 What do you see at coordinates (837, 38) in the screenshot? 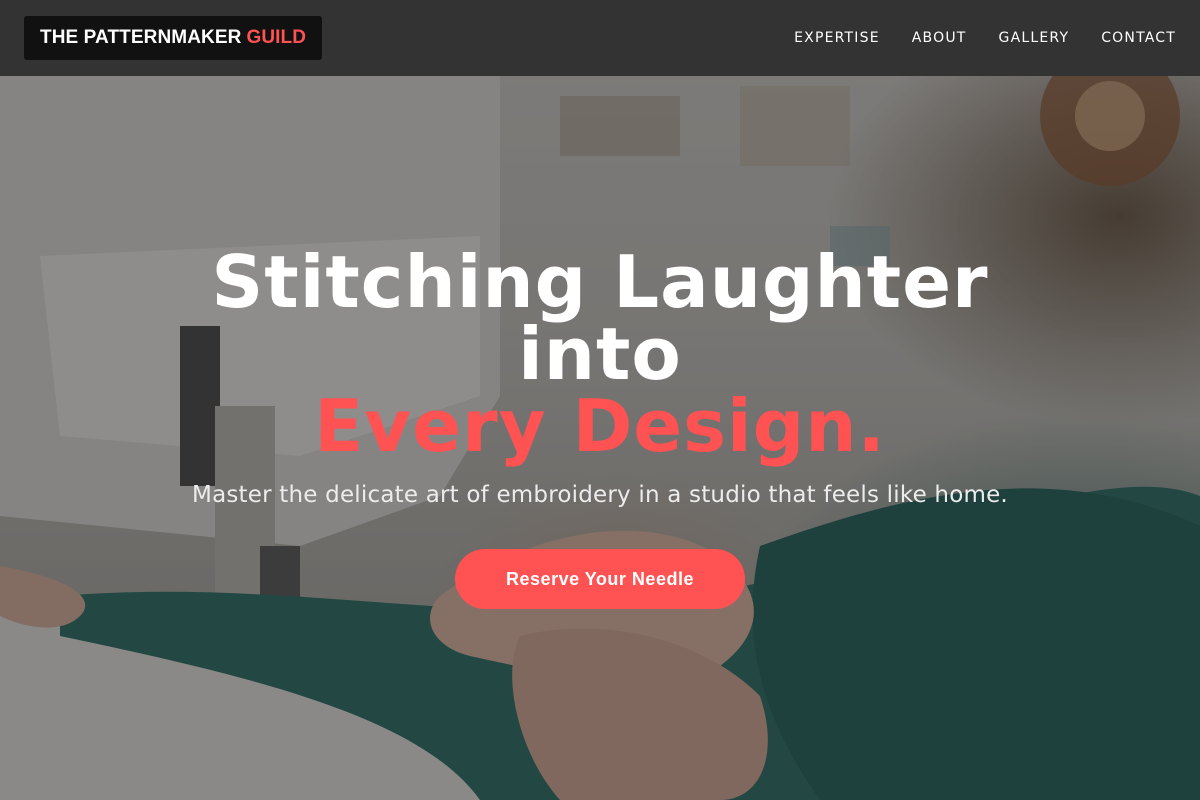
I see `nav-link-expertise: EXPERTISE` at bounding box center [837, 38].